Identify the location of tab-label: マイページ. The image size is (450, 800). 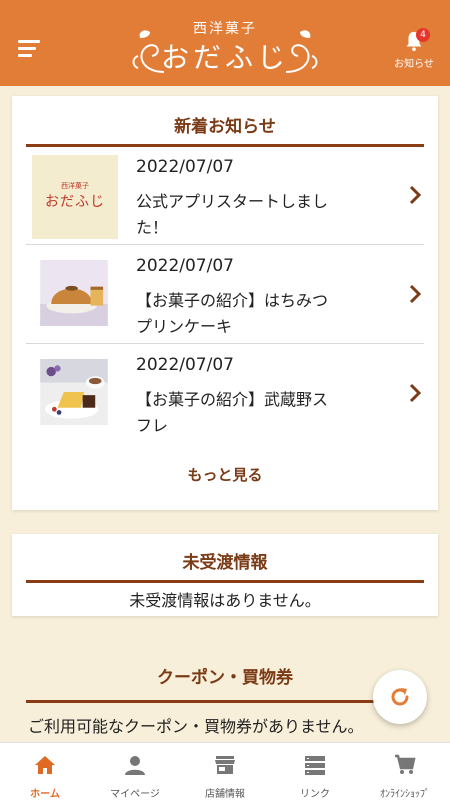
(135, 794).